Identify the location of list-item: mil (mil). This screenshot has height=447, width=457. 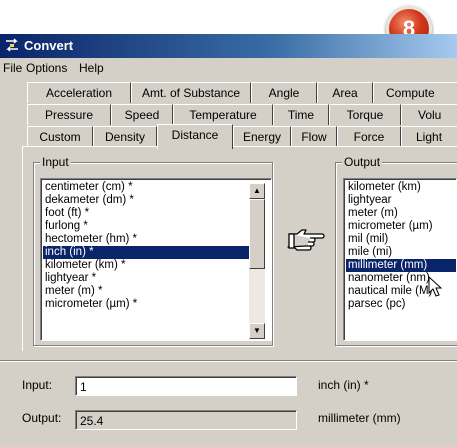
(401, 239).